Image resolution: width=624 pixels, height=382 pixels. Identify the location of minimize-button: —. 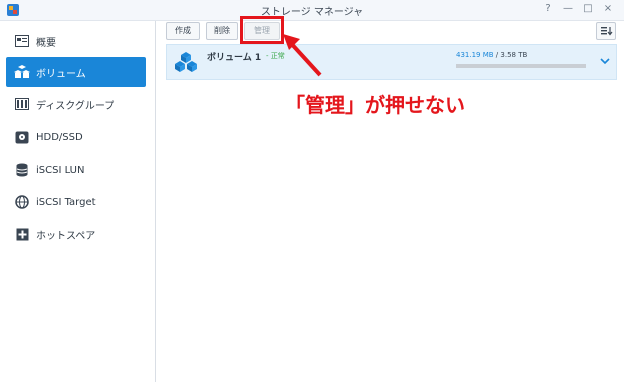
(568, 9).